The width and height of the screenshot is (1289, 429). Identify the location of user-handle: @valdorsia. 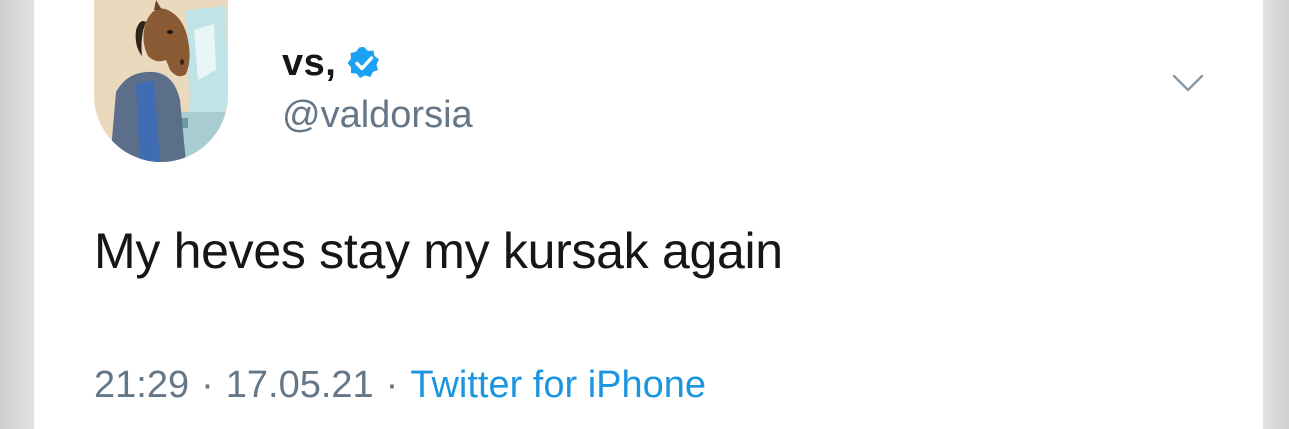
(377, 115).